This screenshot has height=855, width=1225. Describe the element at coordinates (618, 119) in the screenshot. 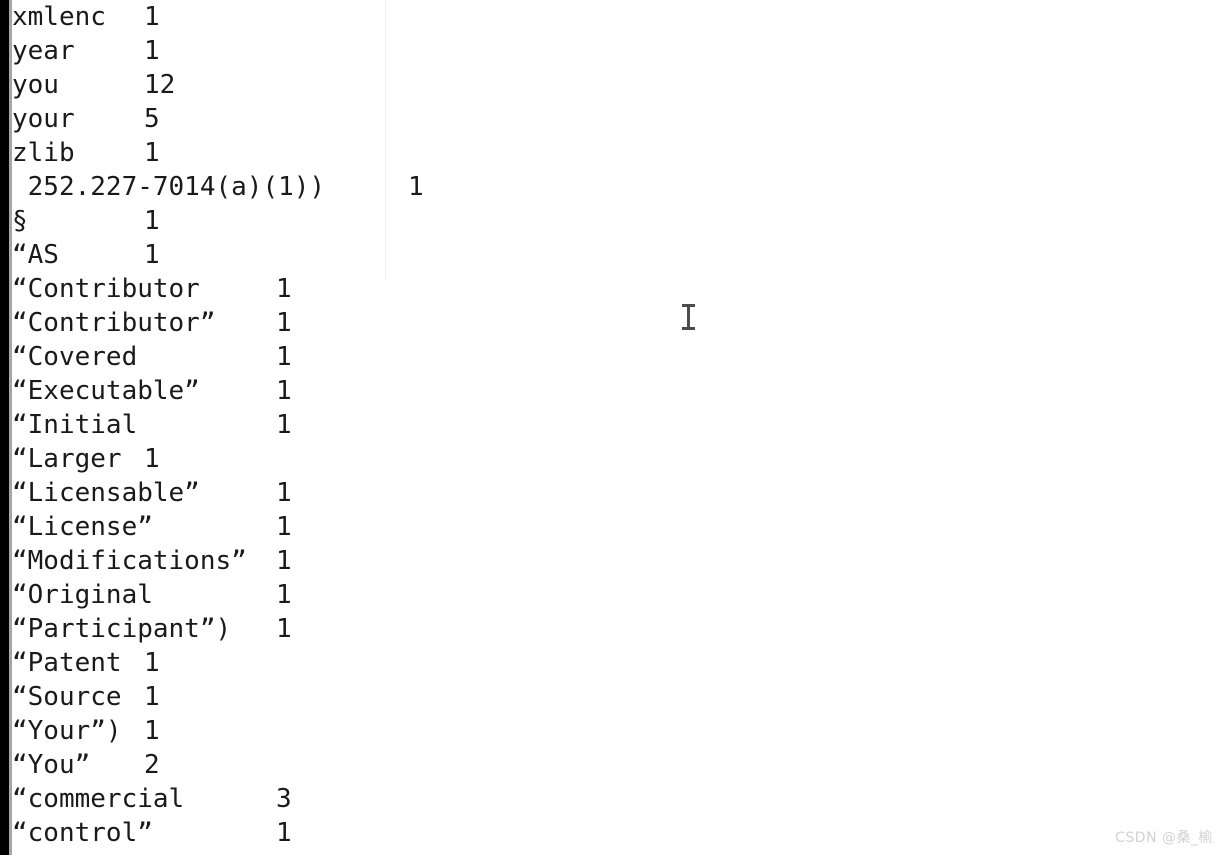

I see `terminal-line: your 5` at that location.